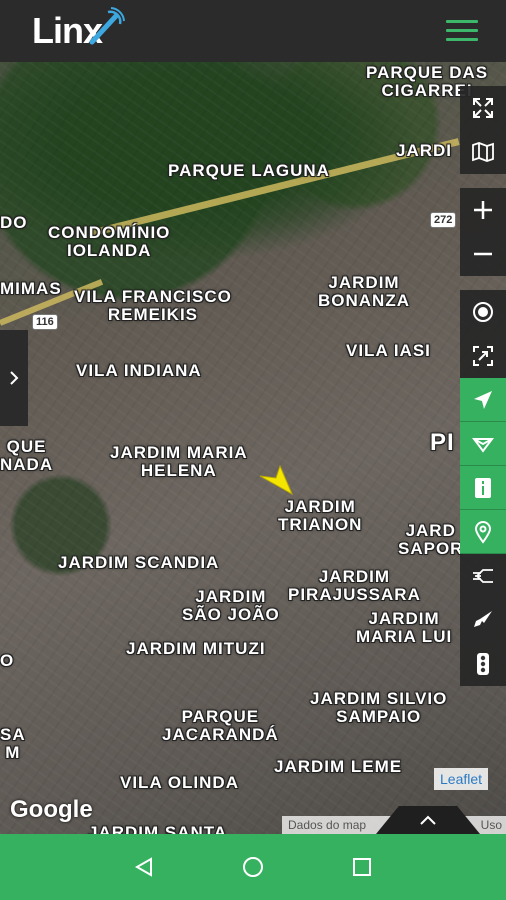 The height and width of the screenshot is (900, 506). Describe the element at coordinates (27, 455) in the screenshot. I see `map-place-label: QUE NADA` at that location.